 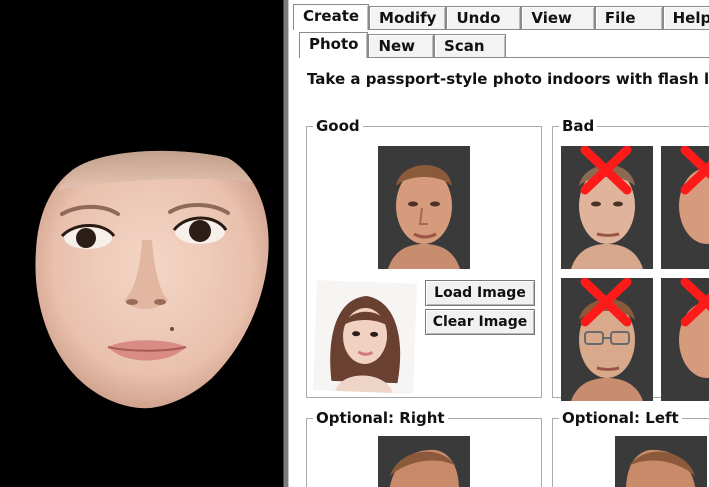 I want to click on bad-group-label: Bad, so click(x=578, y=126).